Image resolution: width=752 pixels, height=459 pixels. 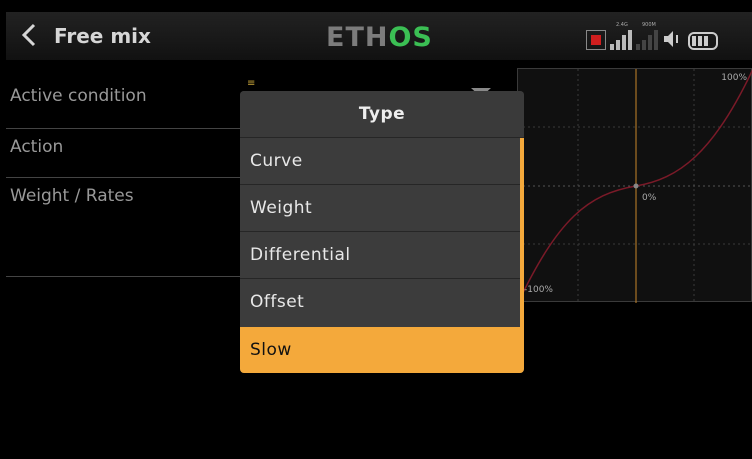 I want to click on dialog-scrollbar, so click(x=522, y=232).